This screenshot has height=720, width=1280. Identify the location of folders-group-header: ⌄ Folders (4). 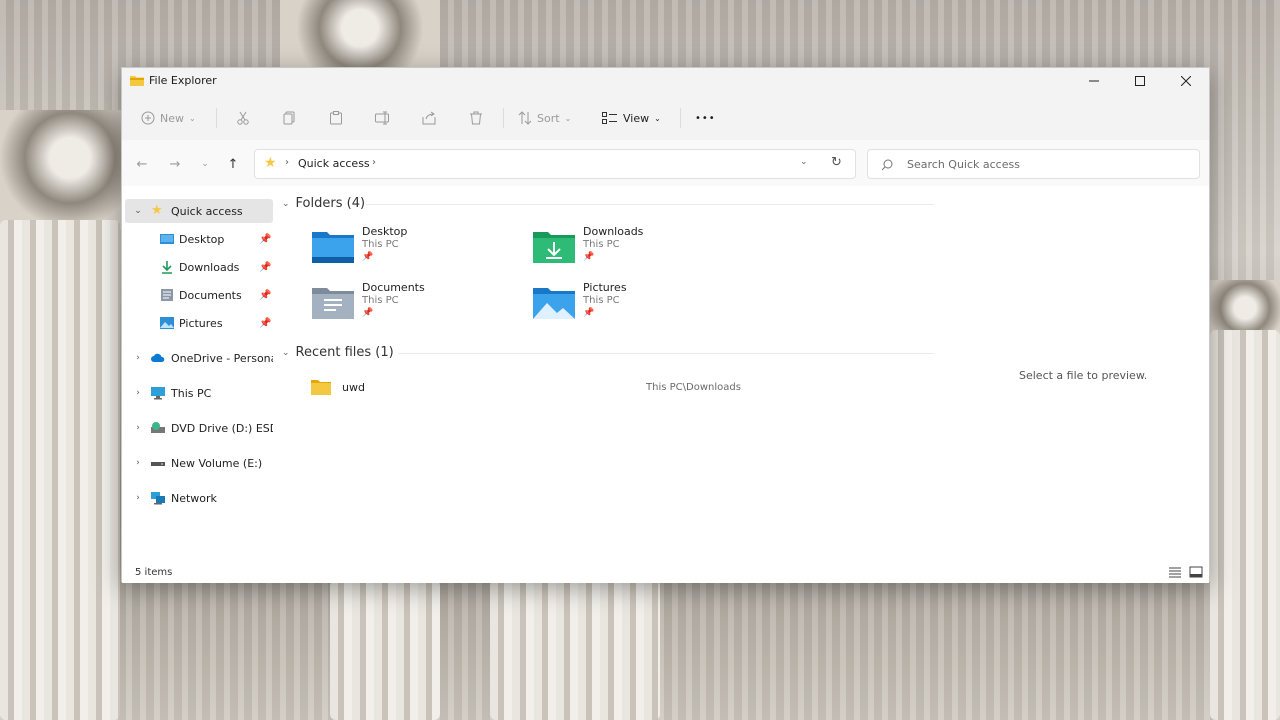
(323, 203).